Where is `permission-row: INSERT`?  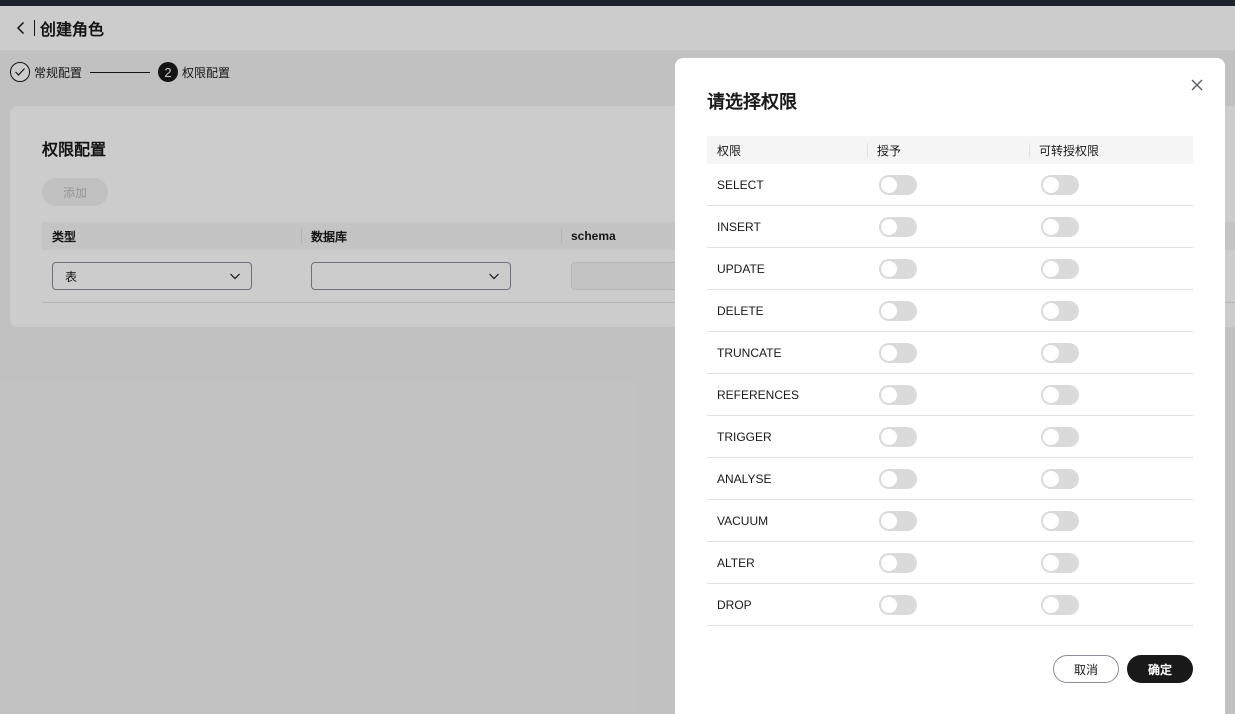
permission-row: INSERT is located at coordinates (950, 227).